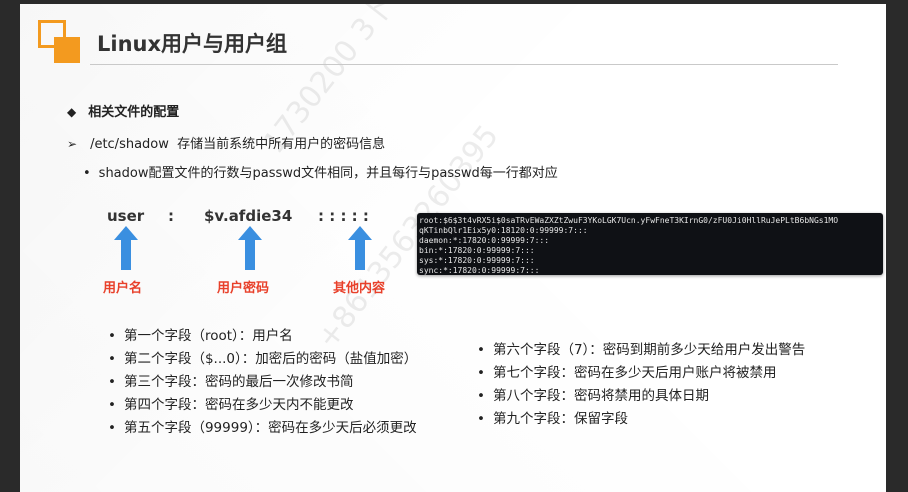 The width and height of the screenshot is (908, 492). What do you see at coordinates (129, 144) in the screenshot?
I see `shadow-path: /etc/shadow` at bounding box center [129, 144].